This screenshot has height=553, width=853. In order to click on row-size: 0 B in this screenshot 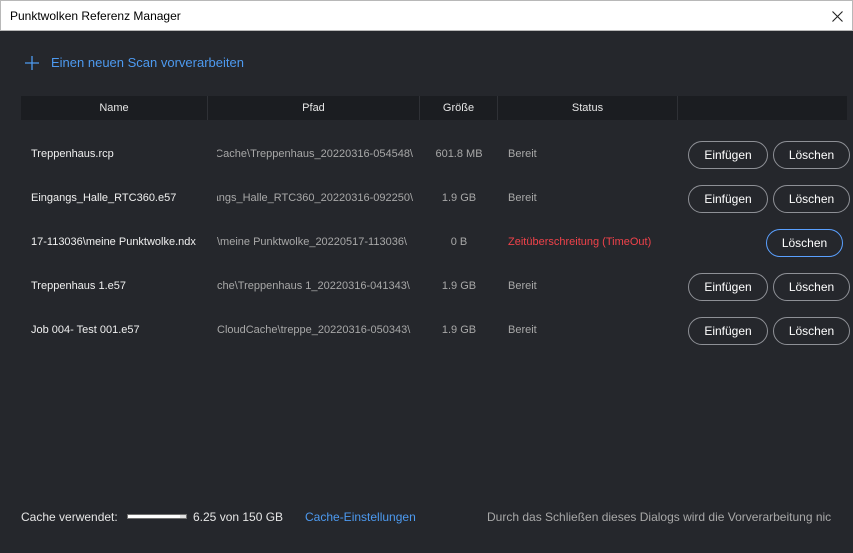, I will do `click(459, 242)`.